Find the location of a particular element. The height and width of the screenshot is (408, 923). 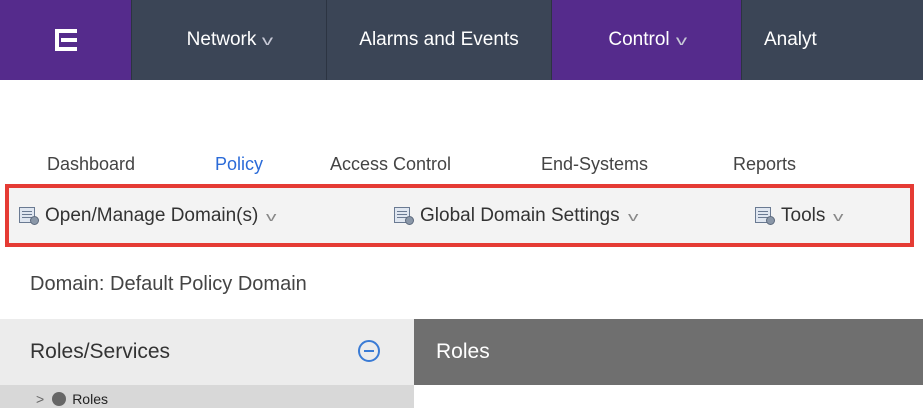

logo-cell is located at coordinates (66, 40).